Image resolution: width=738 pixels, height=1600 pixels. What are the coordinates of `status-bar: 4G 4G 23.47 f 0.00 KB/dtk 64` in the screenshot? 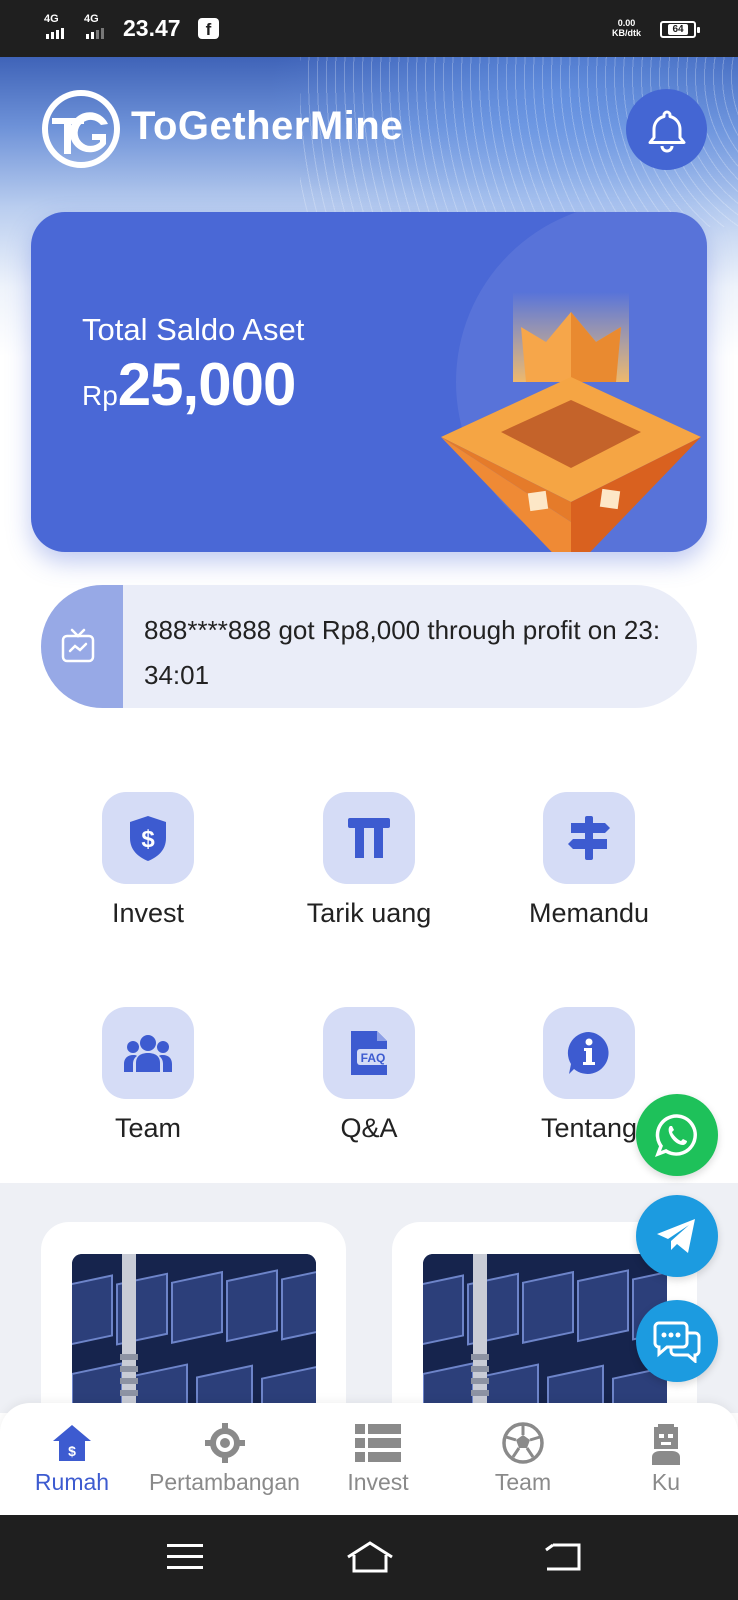 It's located at (369, 28).